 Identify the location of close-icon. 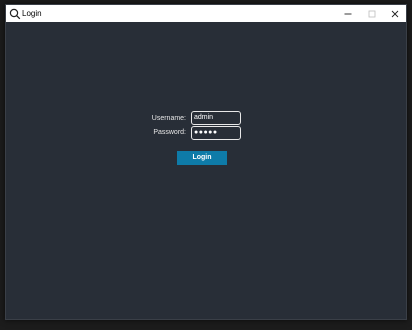
(395, 14).